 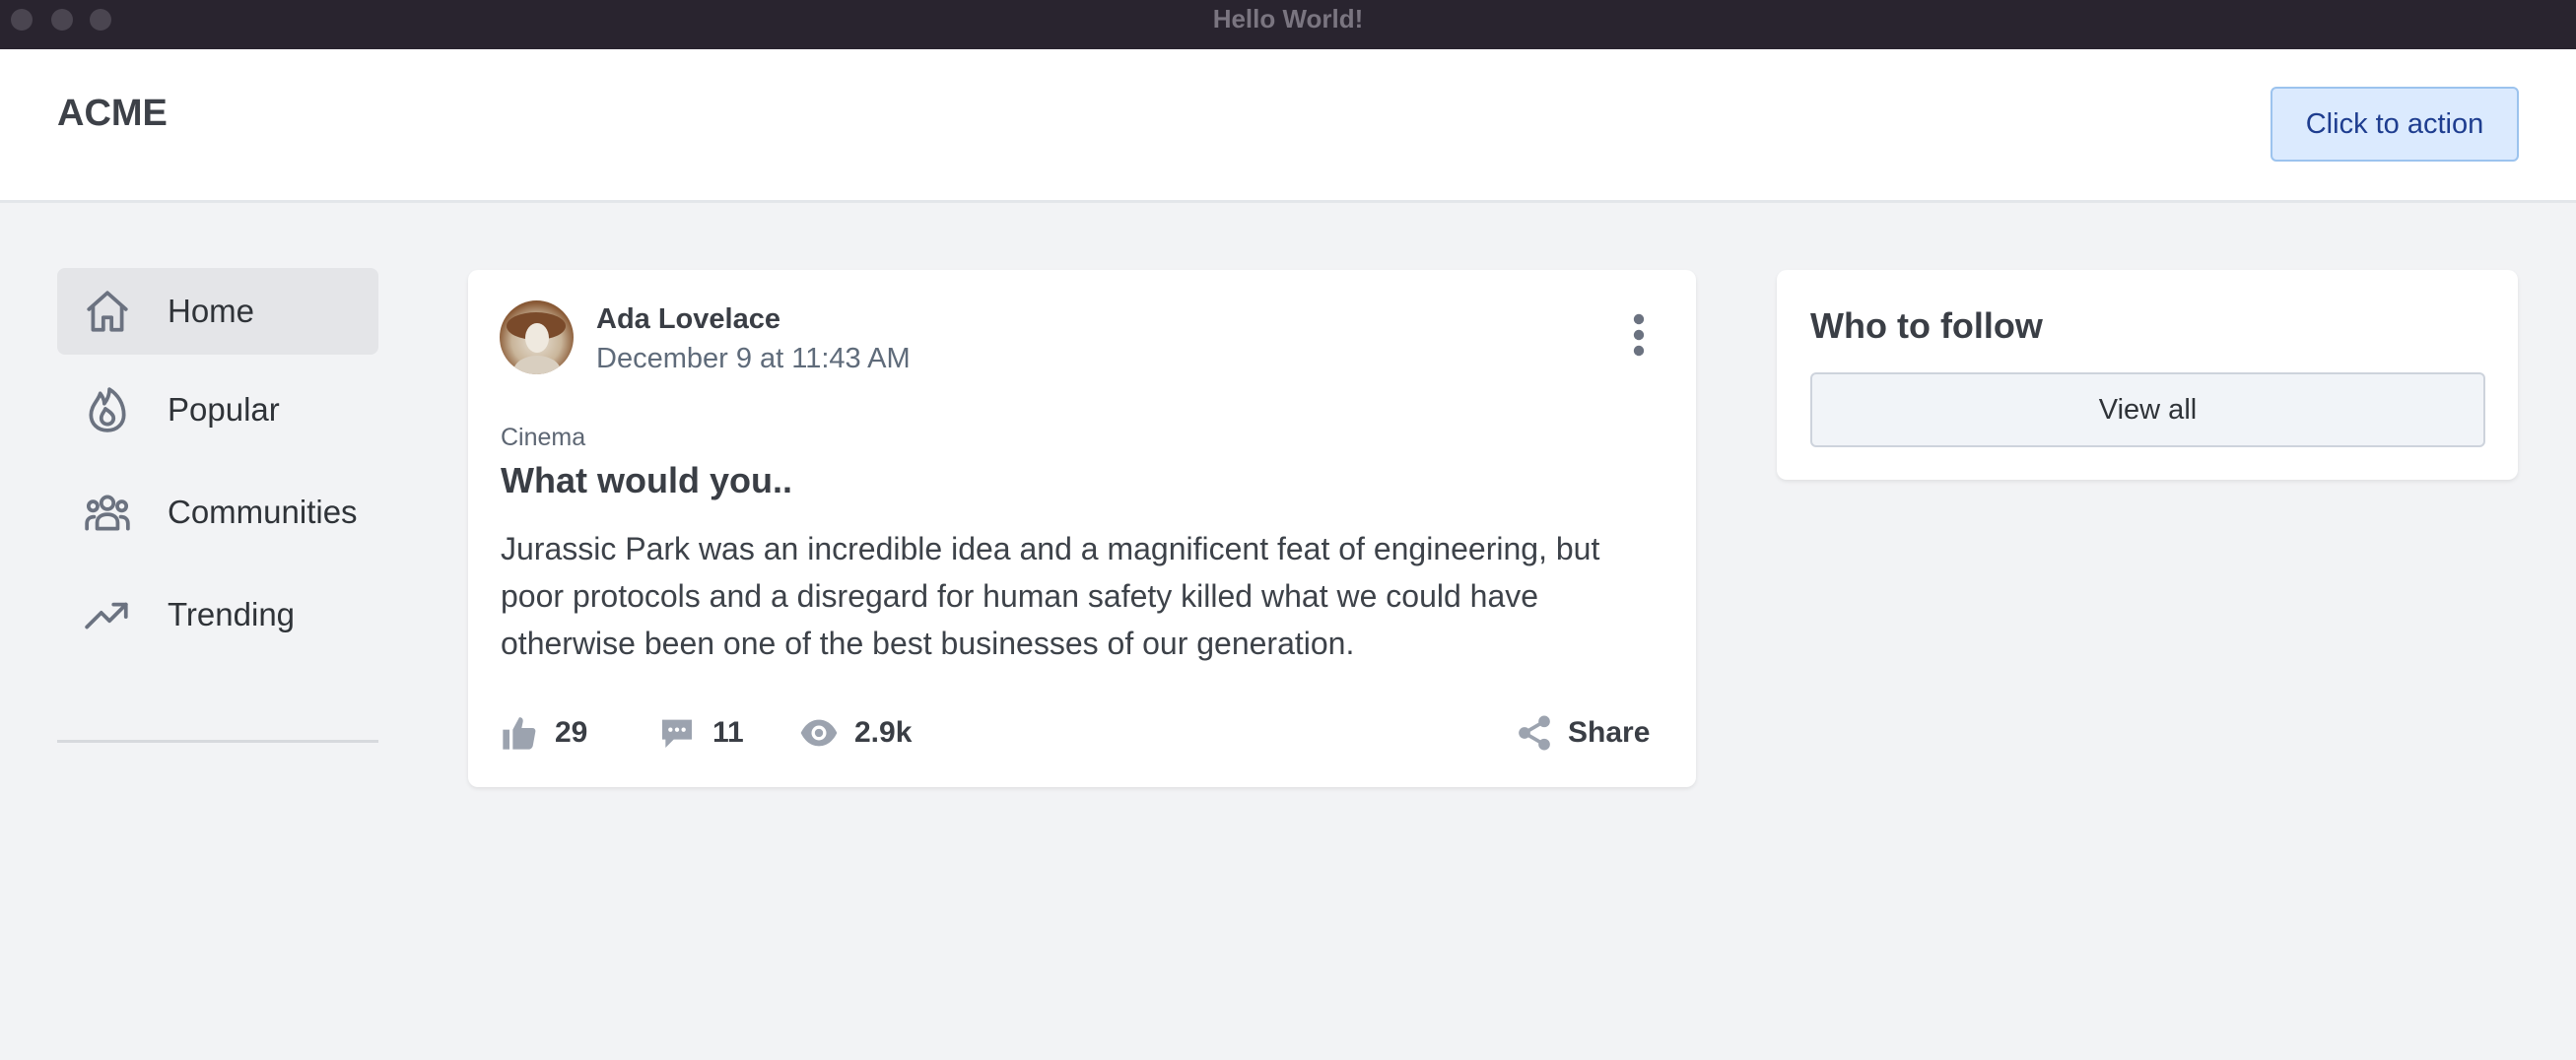 I want to click on views-indicator: 2.9k, so click(x=855, y=733).